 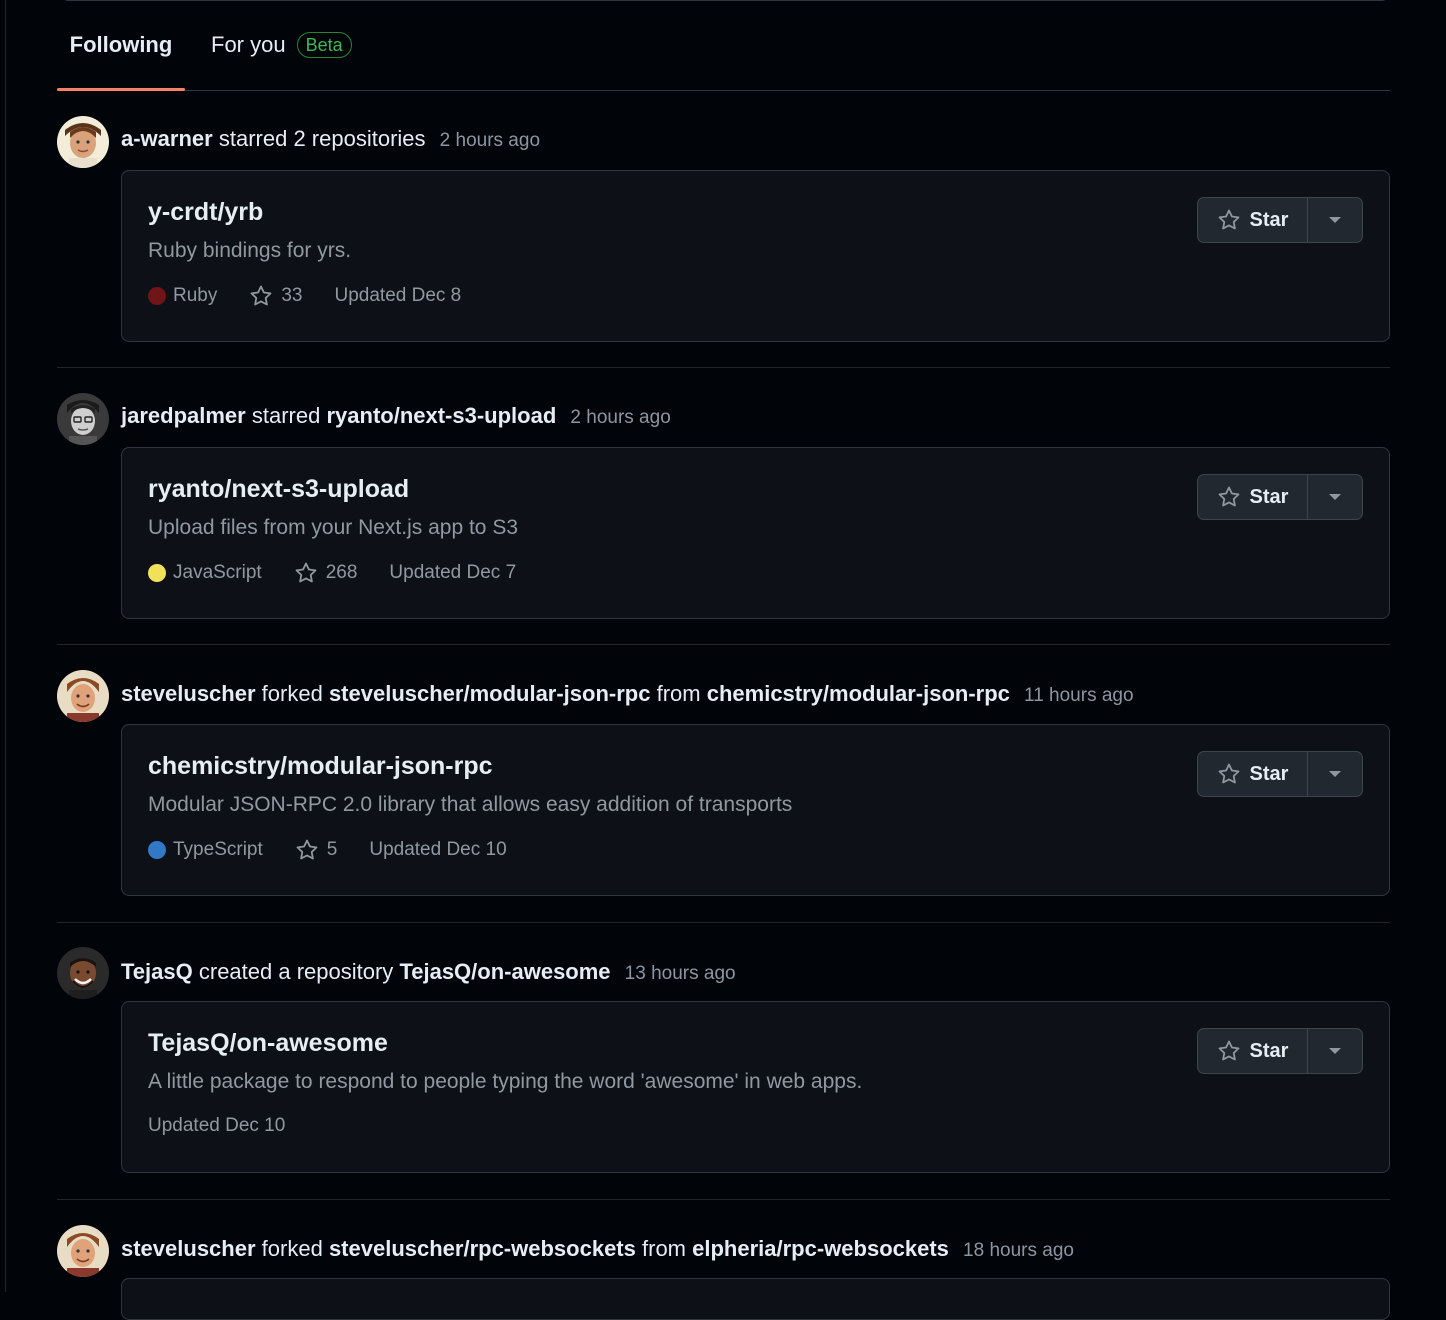 I want to click on language-label: JavaScript, so click(x=217, y=572).